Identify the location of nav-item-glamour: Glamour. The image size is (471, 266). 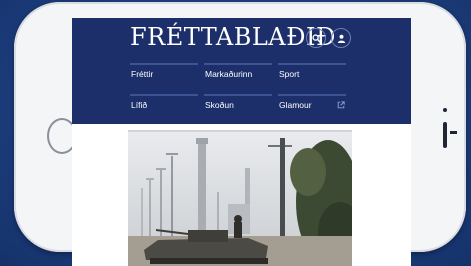
(312, 105).